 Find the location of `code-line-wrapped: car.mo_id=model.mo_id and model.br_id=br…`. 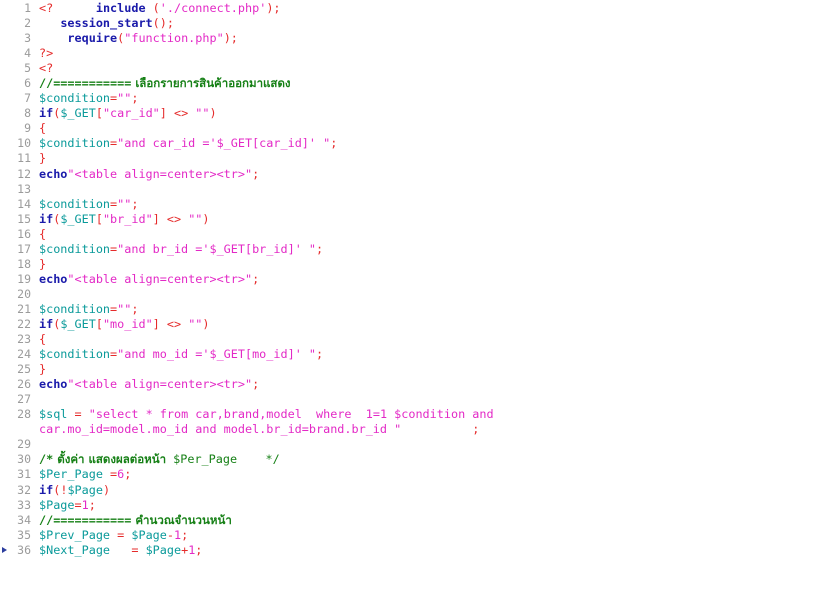

code-line-wrapped: car.mo_id=model.mo_id and model.br_id=br… is located at coordinates (409, 429).